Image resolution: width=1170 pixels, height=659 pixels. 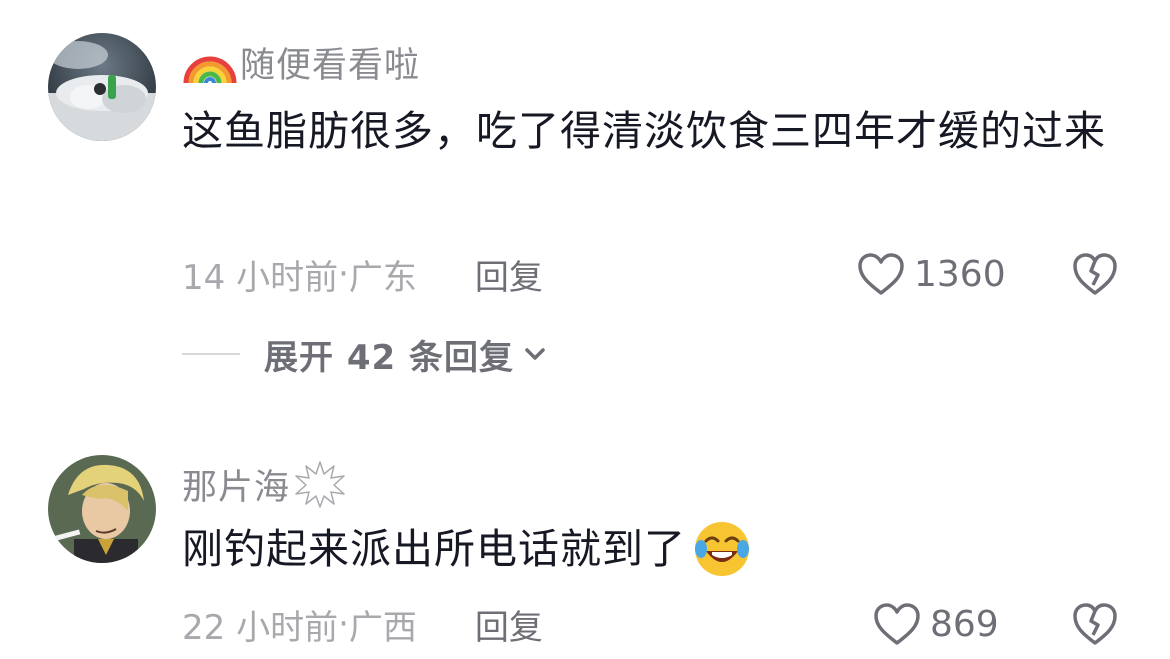 What do you see at coordinates (964, 624) in the screenshot?
I see `like-count: 869` at bounding box center [964, 624].